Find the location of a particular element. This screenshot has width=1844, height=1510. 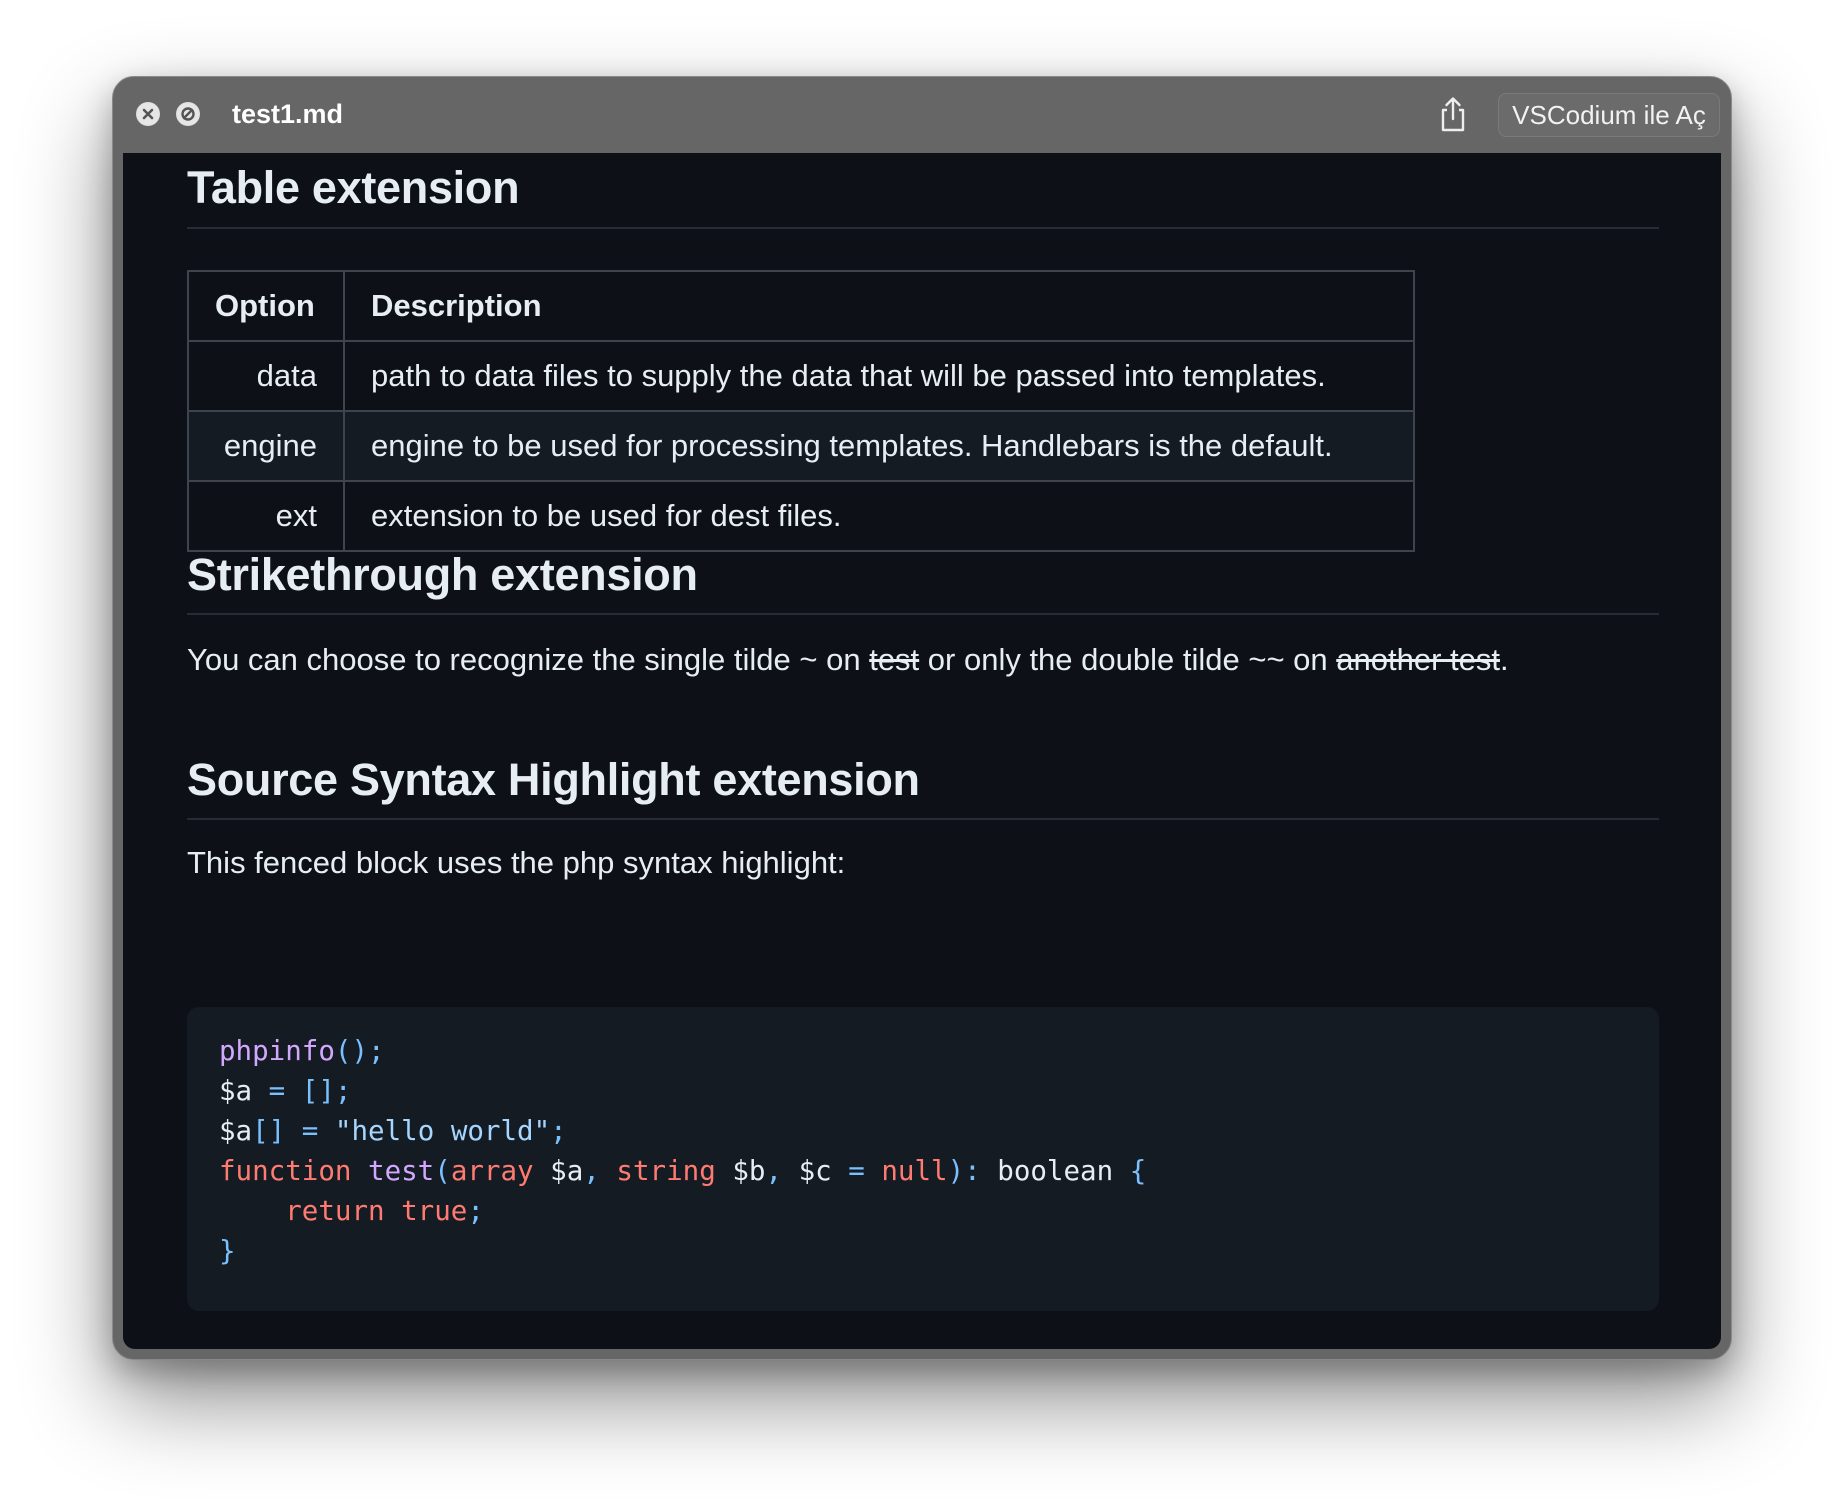

close-icon is located at coordinates (148, 114).